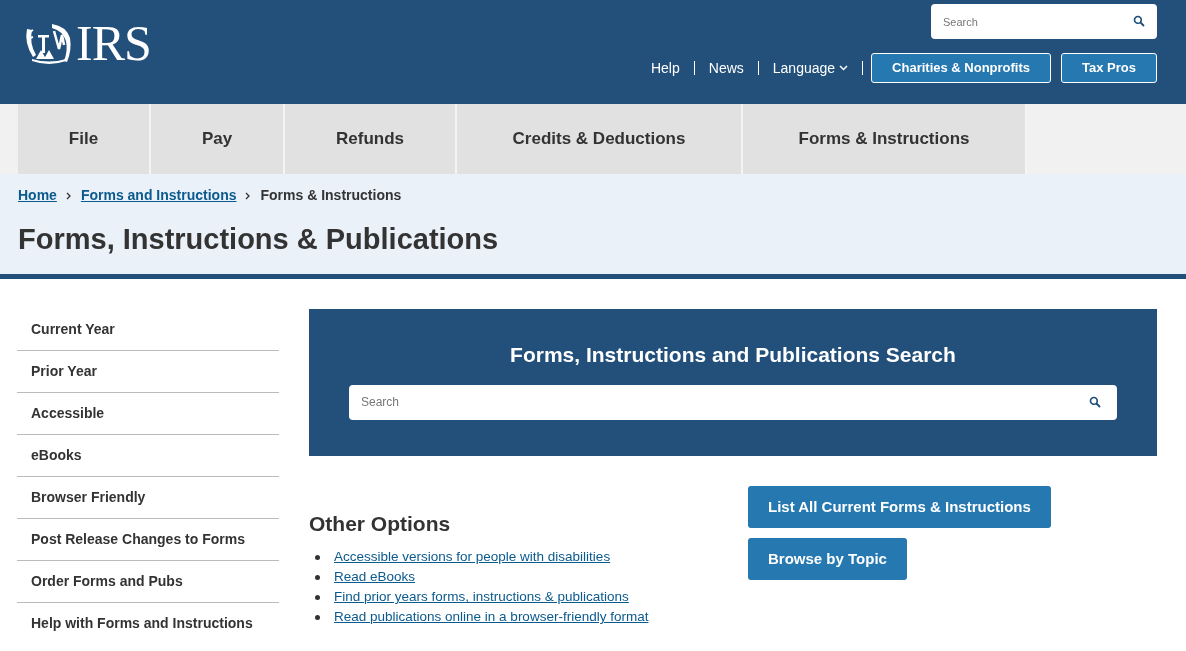 The width and height of the screenshot is (1186, 651). I want to click on option-link: Accessible versions for people with disabilities, so click(472, 557).